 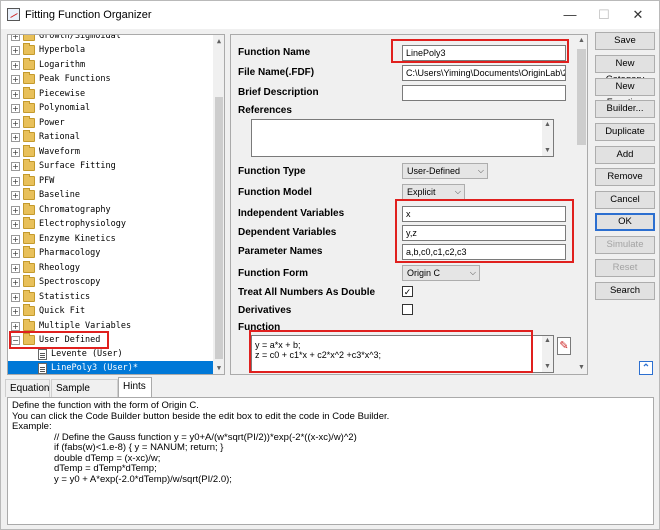 I want to click on tab-sample-curve: Sample Curve, so click(x=84, y=395).